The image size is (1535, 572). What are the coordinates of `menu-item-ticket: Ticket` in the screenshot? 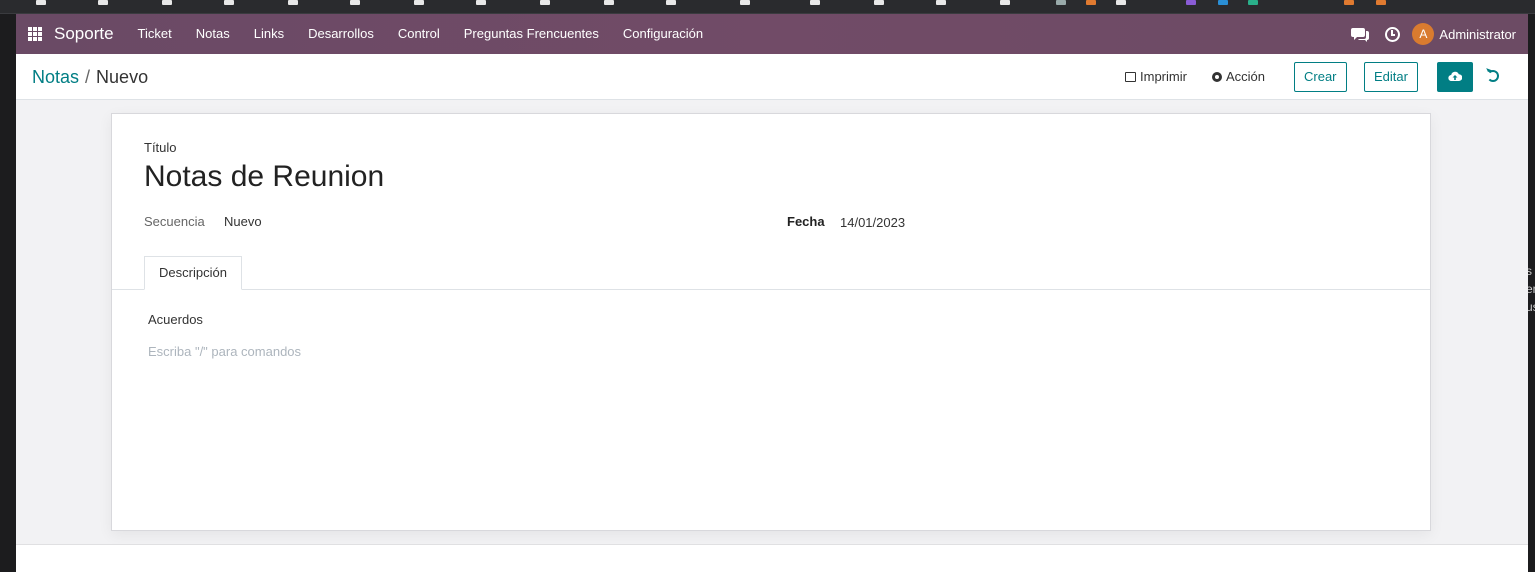 It's located at (155, 34).